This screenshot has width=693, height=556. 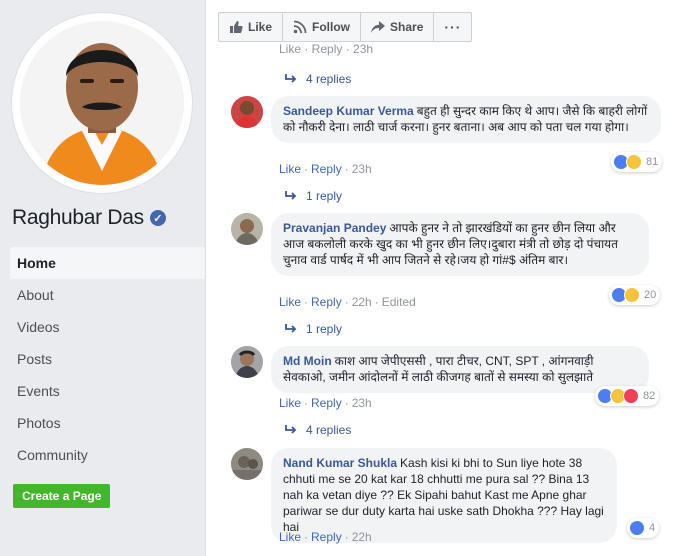 I want to click on reaction-summary: 4, so click(x=643, y=528).